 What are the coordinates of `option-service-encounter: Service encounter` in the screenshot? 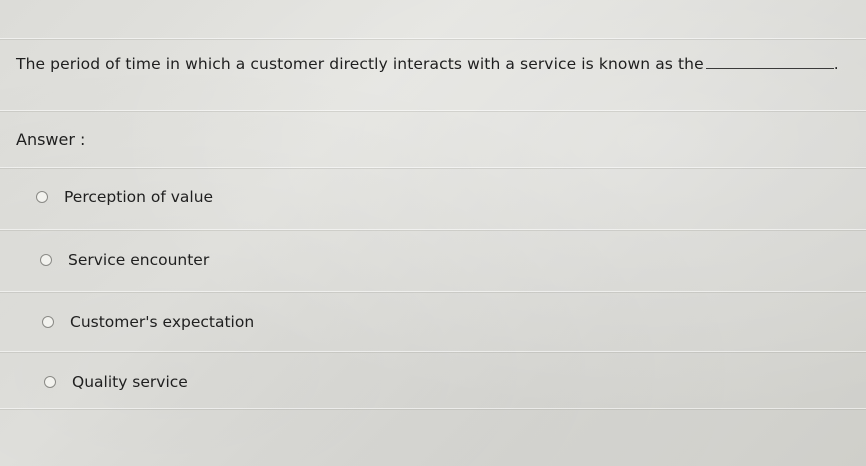 It's located at (124, 260).